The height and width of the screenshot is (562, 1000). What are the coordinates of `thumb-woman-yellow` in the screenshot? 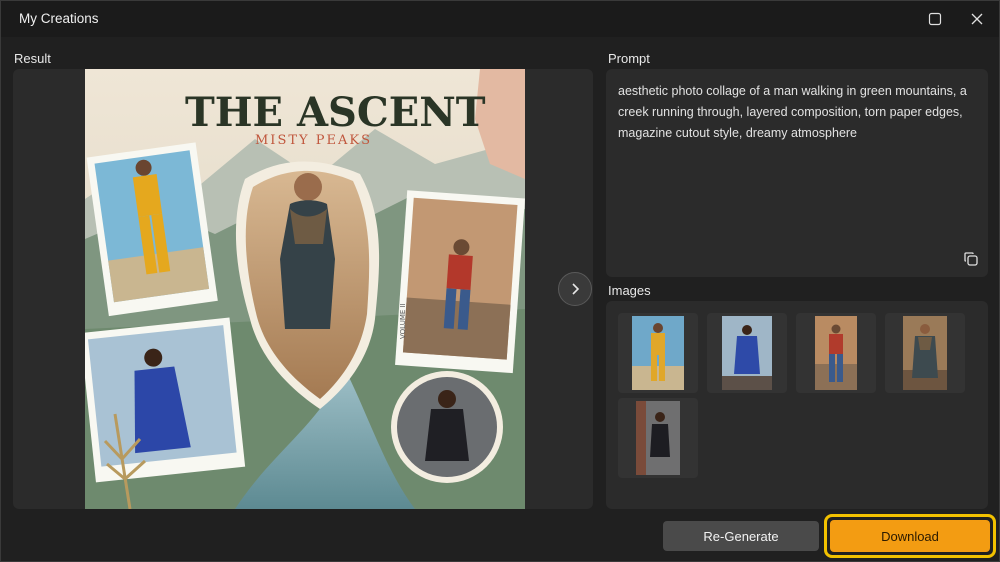 It's located at (658, 353).